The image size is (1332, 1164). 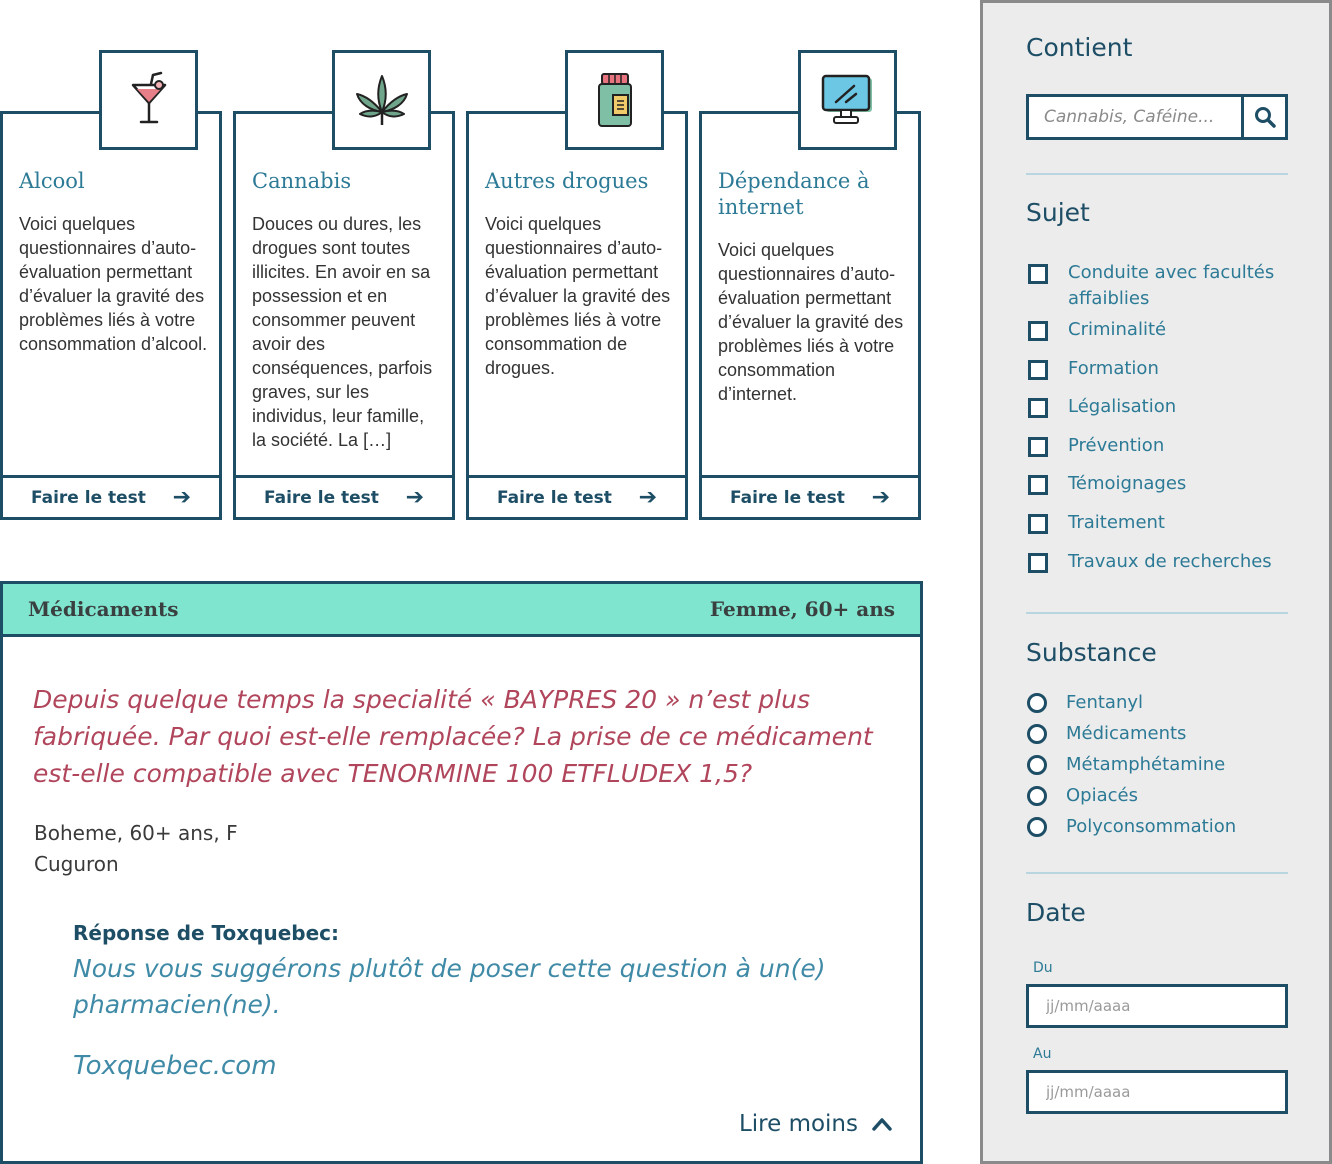 I want to click on read-less-label: Lire moins, so click(x=798, y=1124).